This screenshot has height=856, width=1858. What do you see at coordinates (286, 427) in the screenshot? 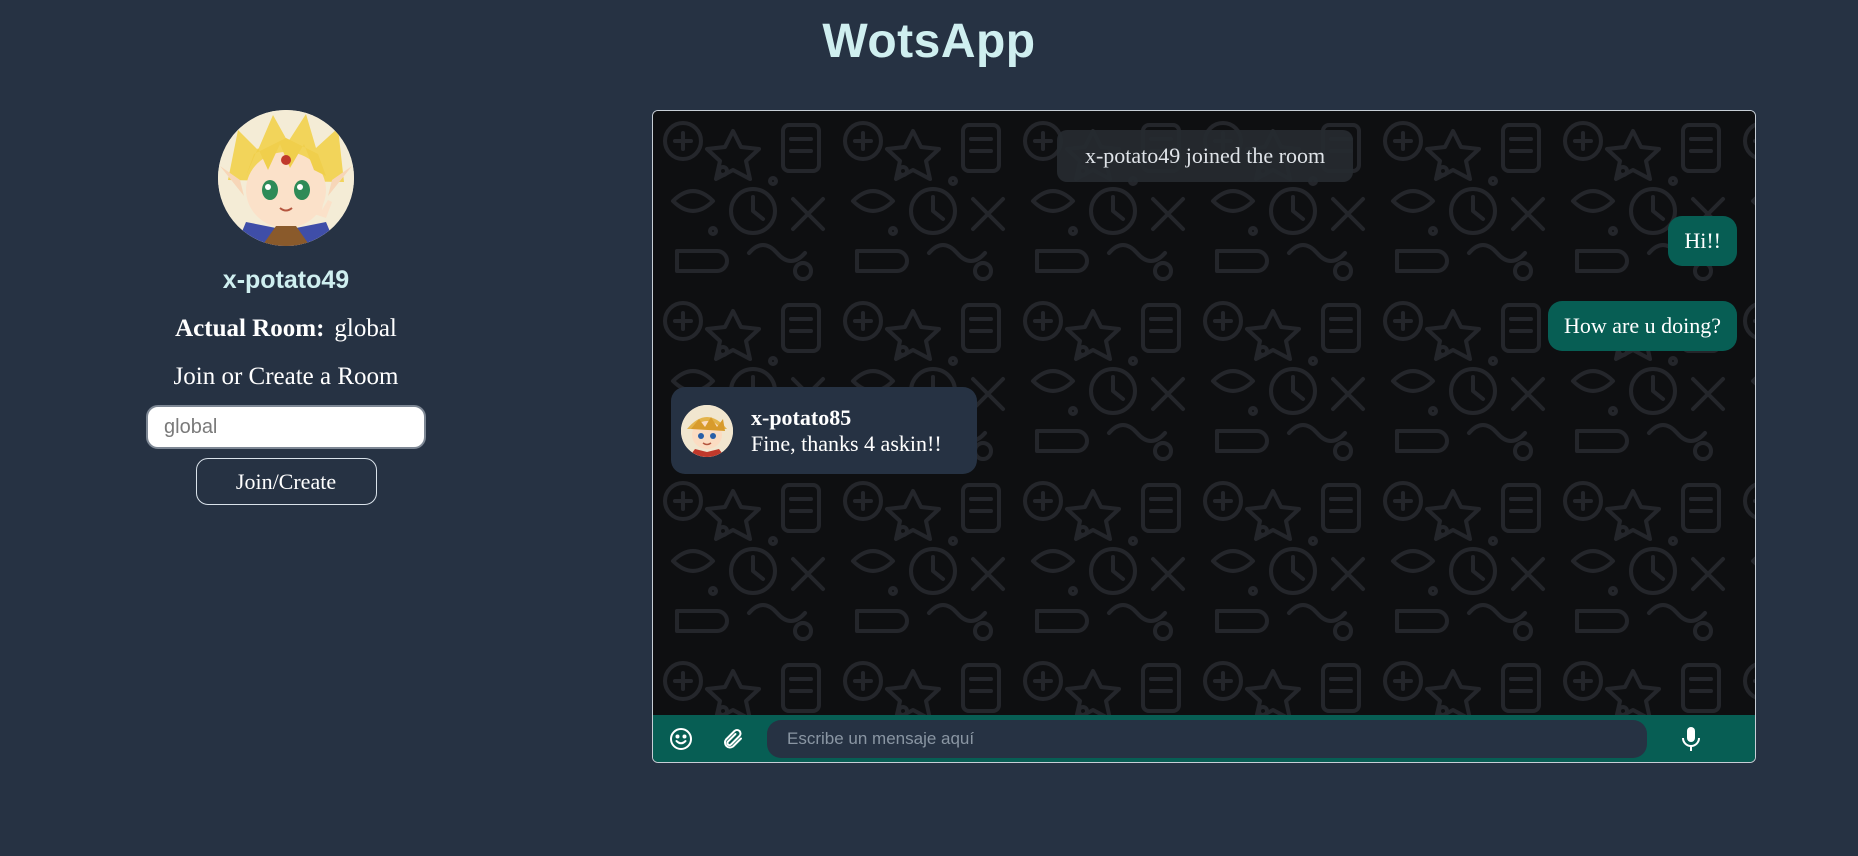
I see `room-name-input` at bounding box center [286, 427].